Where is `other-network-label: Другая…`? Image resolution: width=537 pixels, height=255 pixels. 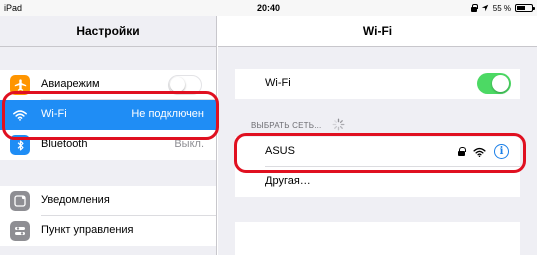
other-network-label: Другая… is located at coordinates (288, 181).